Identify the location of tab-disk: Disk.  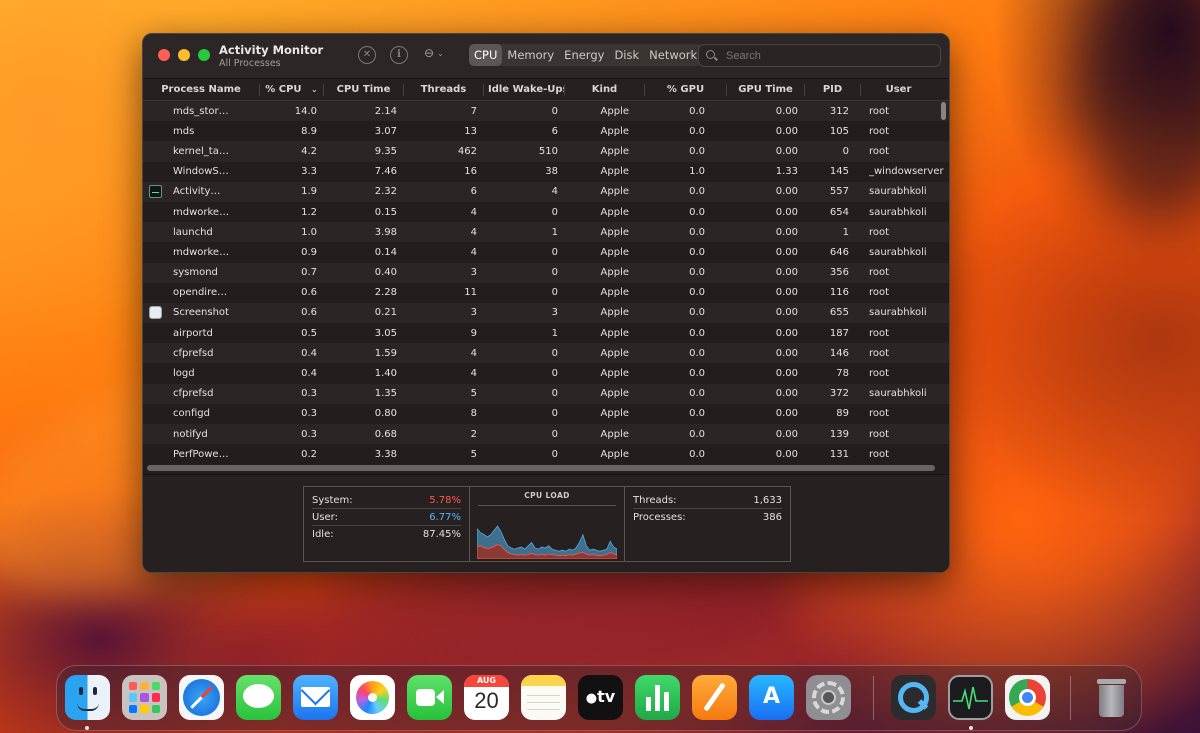
(626, 55).